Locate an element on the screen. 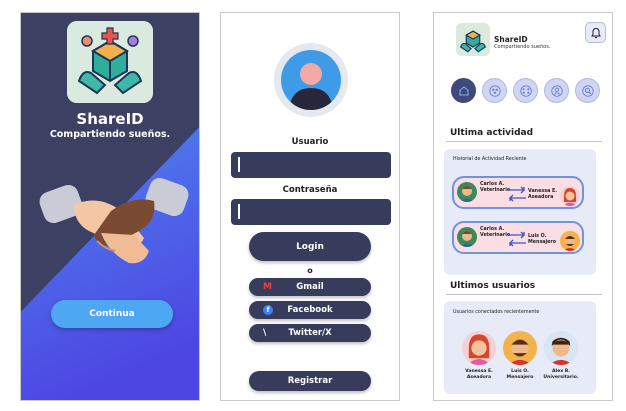 The width and height of the screenshot is (626, 411). login-button: Login is located at coordinates (310, 246).